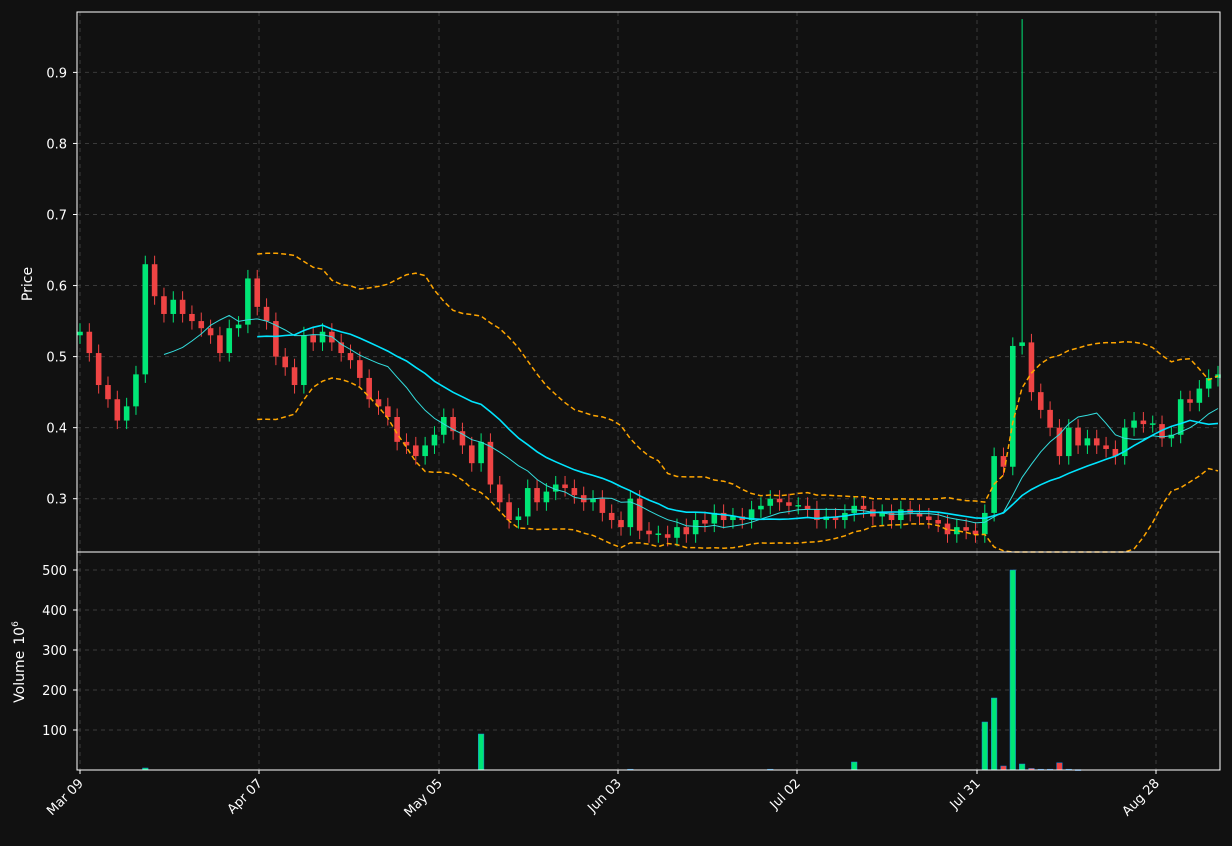 This screenshot has width=1232, height=846. I want to click on price-tick-label: 0.5, so click(56, 358).